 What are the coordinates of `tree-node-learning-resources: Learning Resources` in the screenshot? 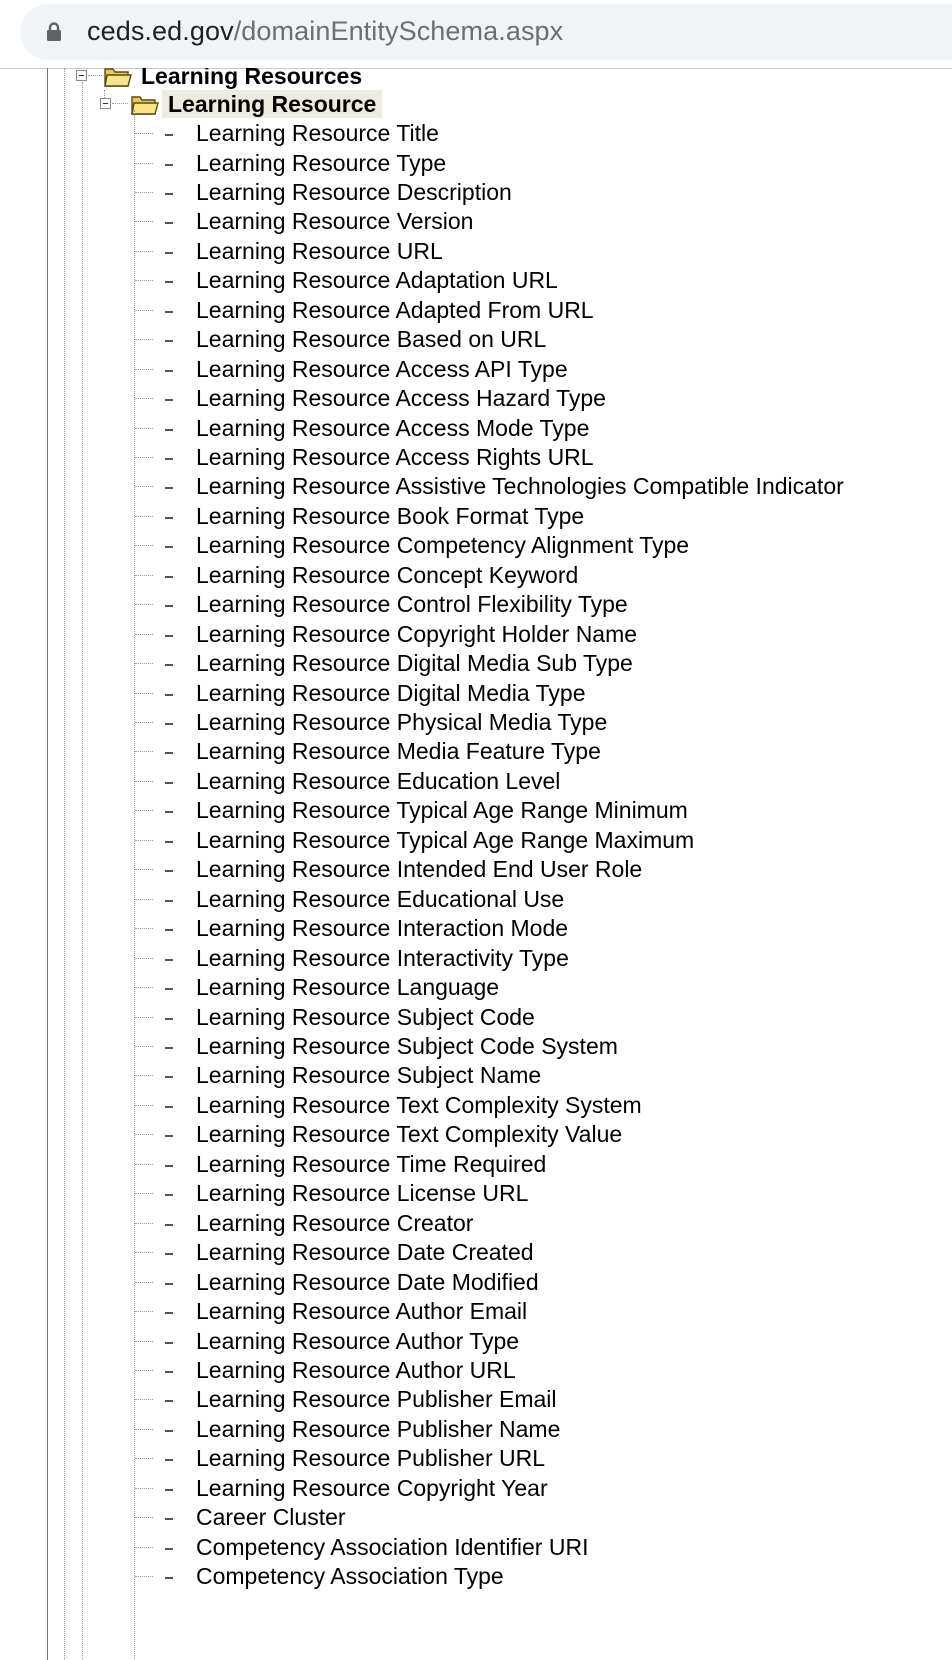 It's located at (251, 79).